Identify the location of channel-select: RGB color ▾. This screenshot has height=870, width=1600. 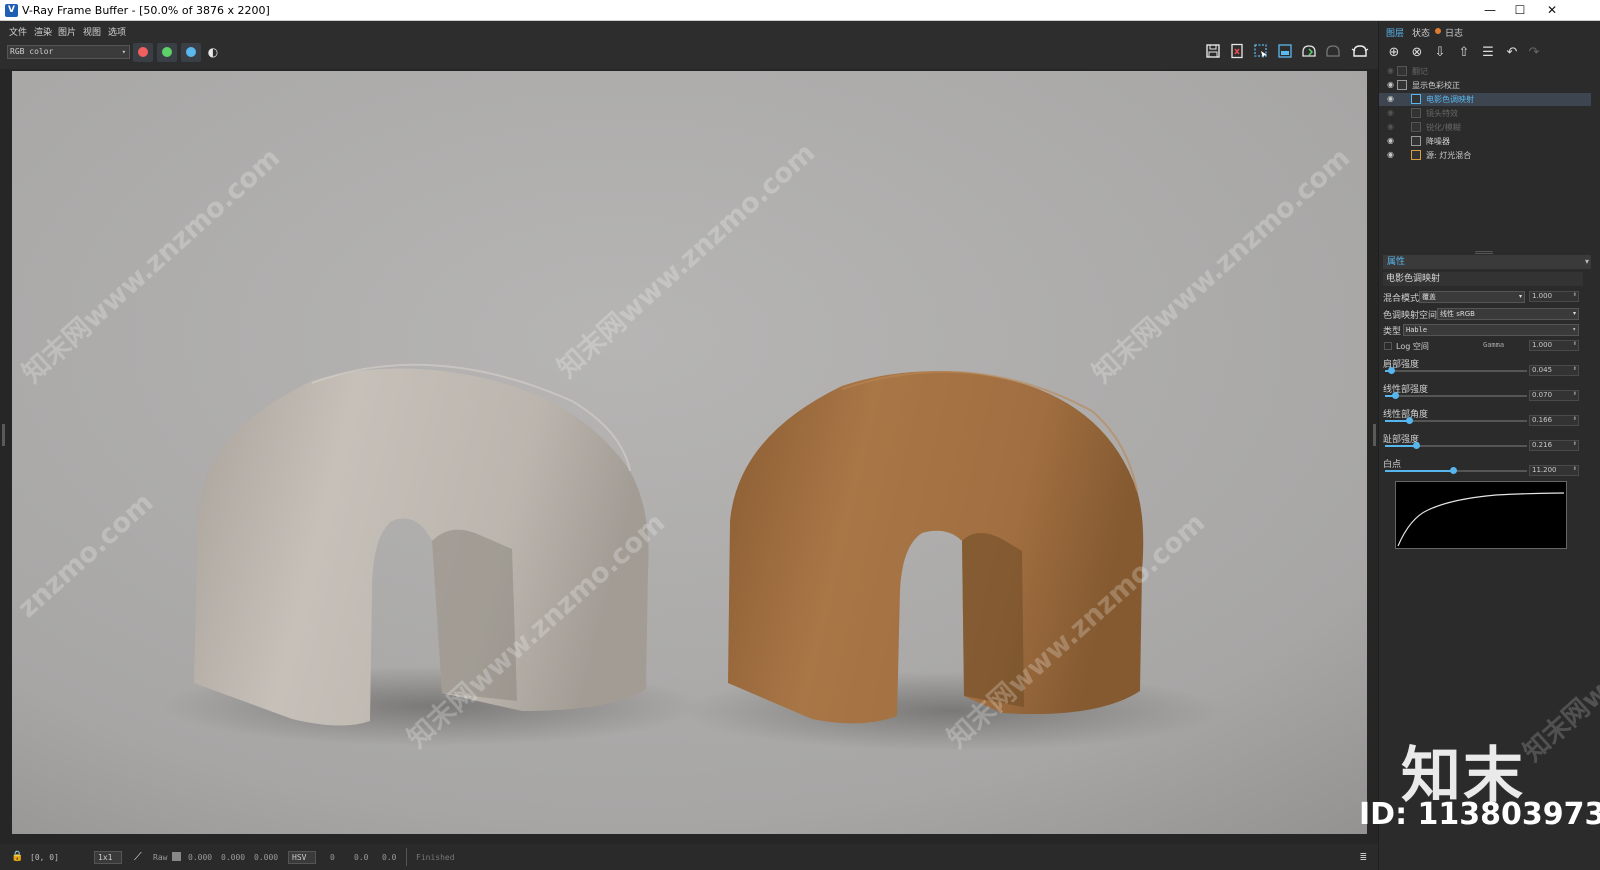
(68, 52).